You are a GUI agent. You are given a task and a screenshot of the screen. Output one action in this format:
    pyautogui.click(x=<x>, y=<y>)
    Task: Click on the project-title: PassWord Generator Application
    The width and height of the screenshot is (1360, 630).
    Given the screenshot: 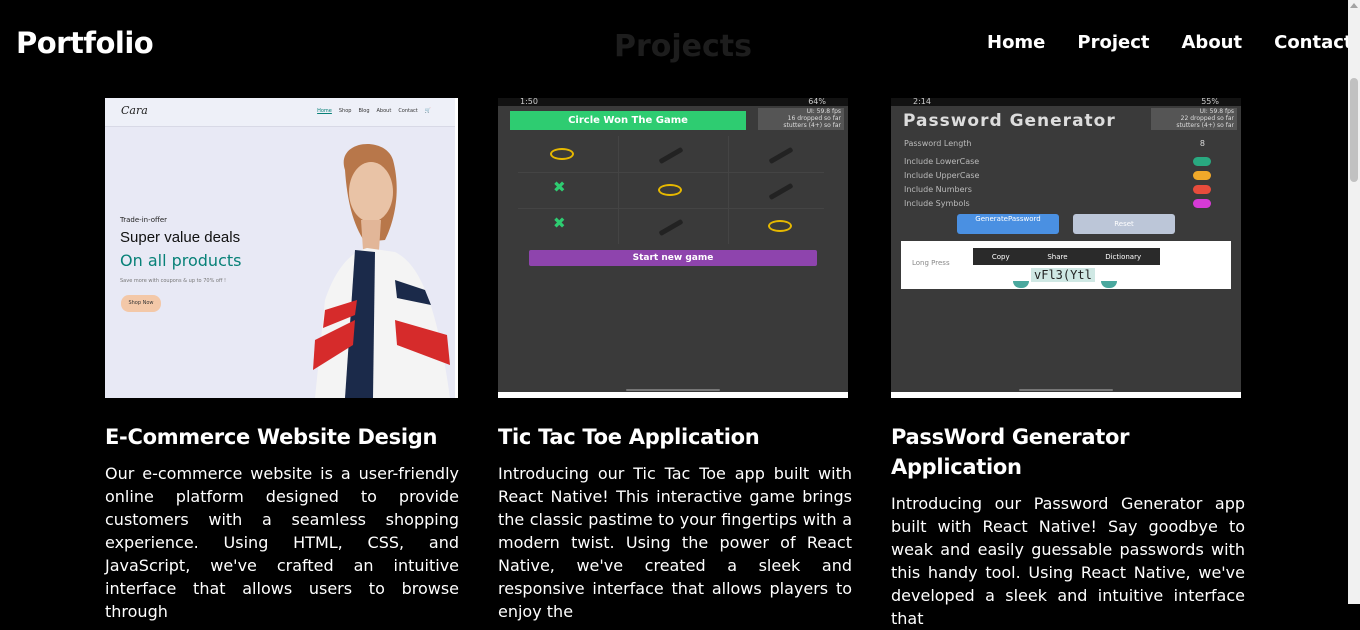 What is the action you would take?
    pyautogui.click(x=1010, y=452)
    